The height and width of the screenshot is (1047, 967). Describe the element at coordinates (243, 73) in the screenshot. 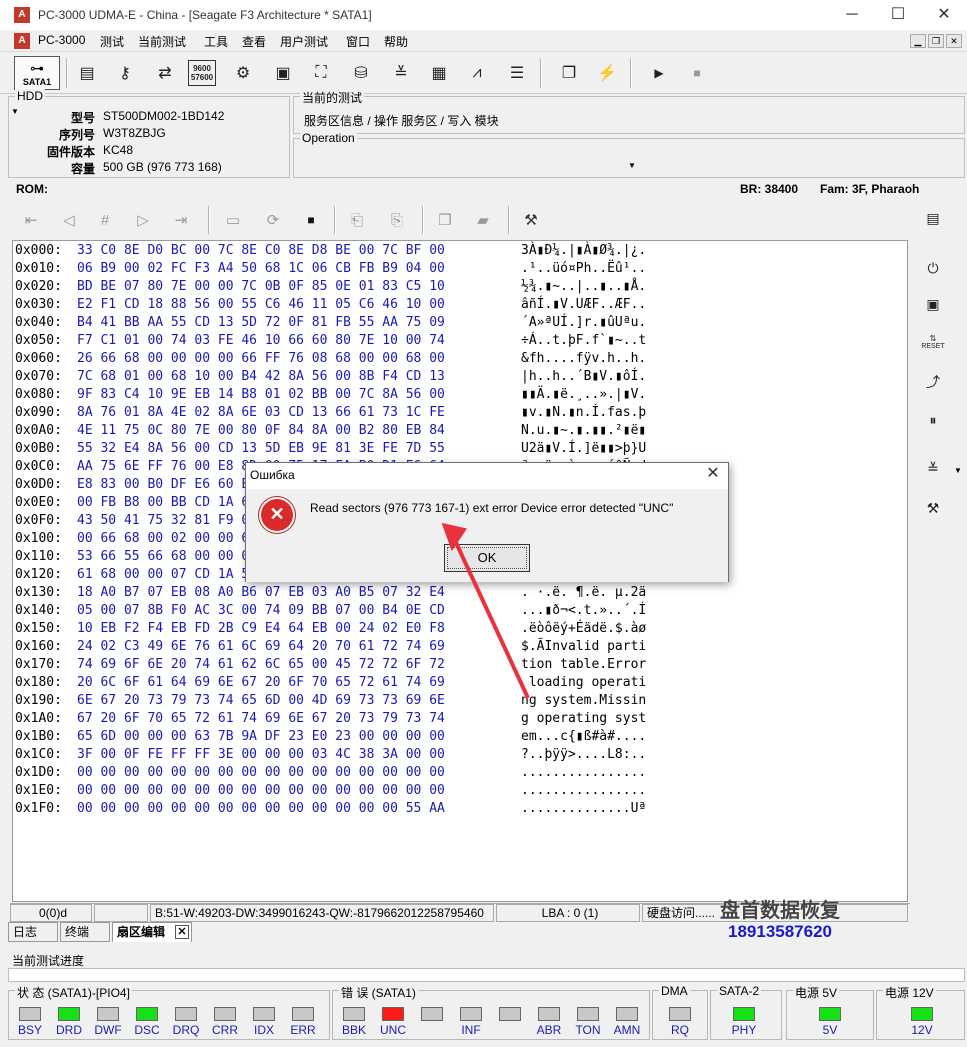

I see `gear-icon: ⚙` at that location.